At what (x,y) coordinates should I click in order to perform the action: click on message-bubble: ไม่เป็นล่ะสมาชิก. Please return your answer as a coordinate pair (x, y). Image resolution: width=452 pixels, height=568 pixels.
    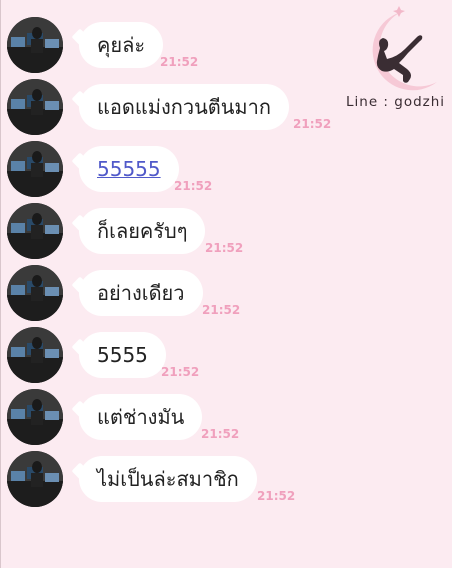
    Looking at the image, I should click on (164, 479).